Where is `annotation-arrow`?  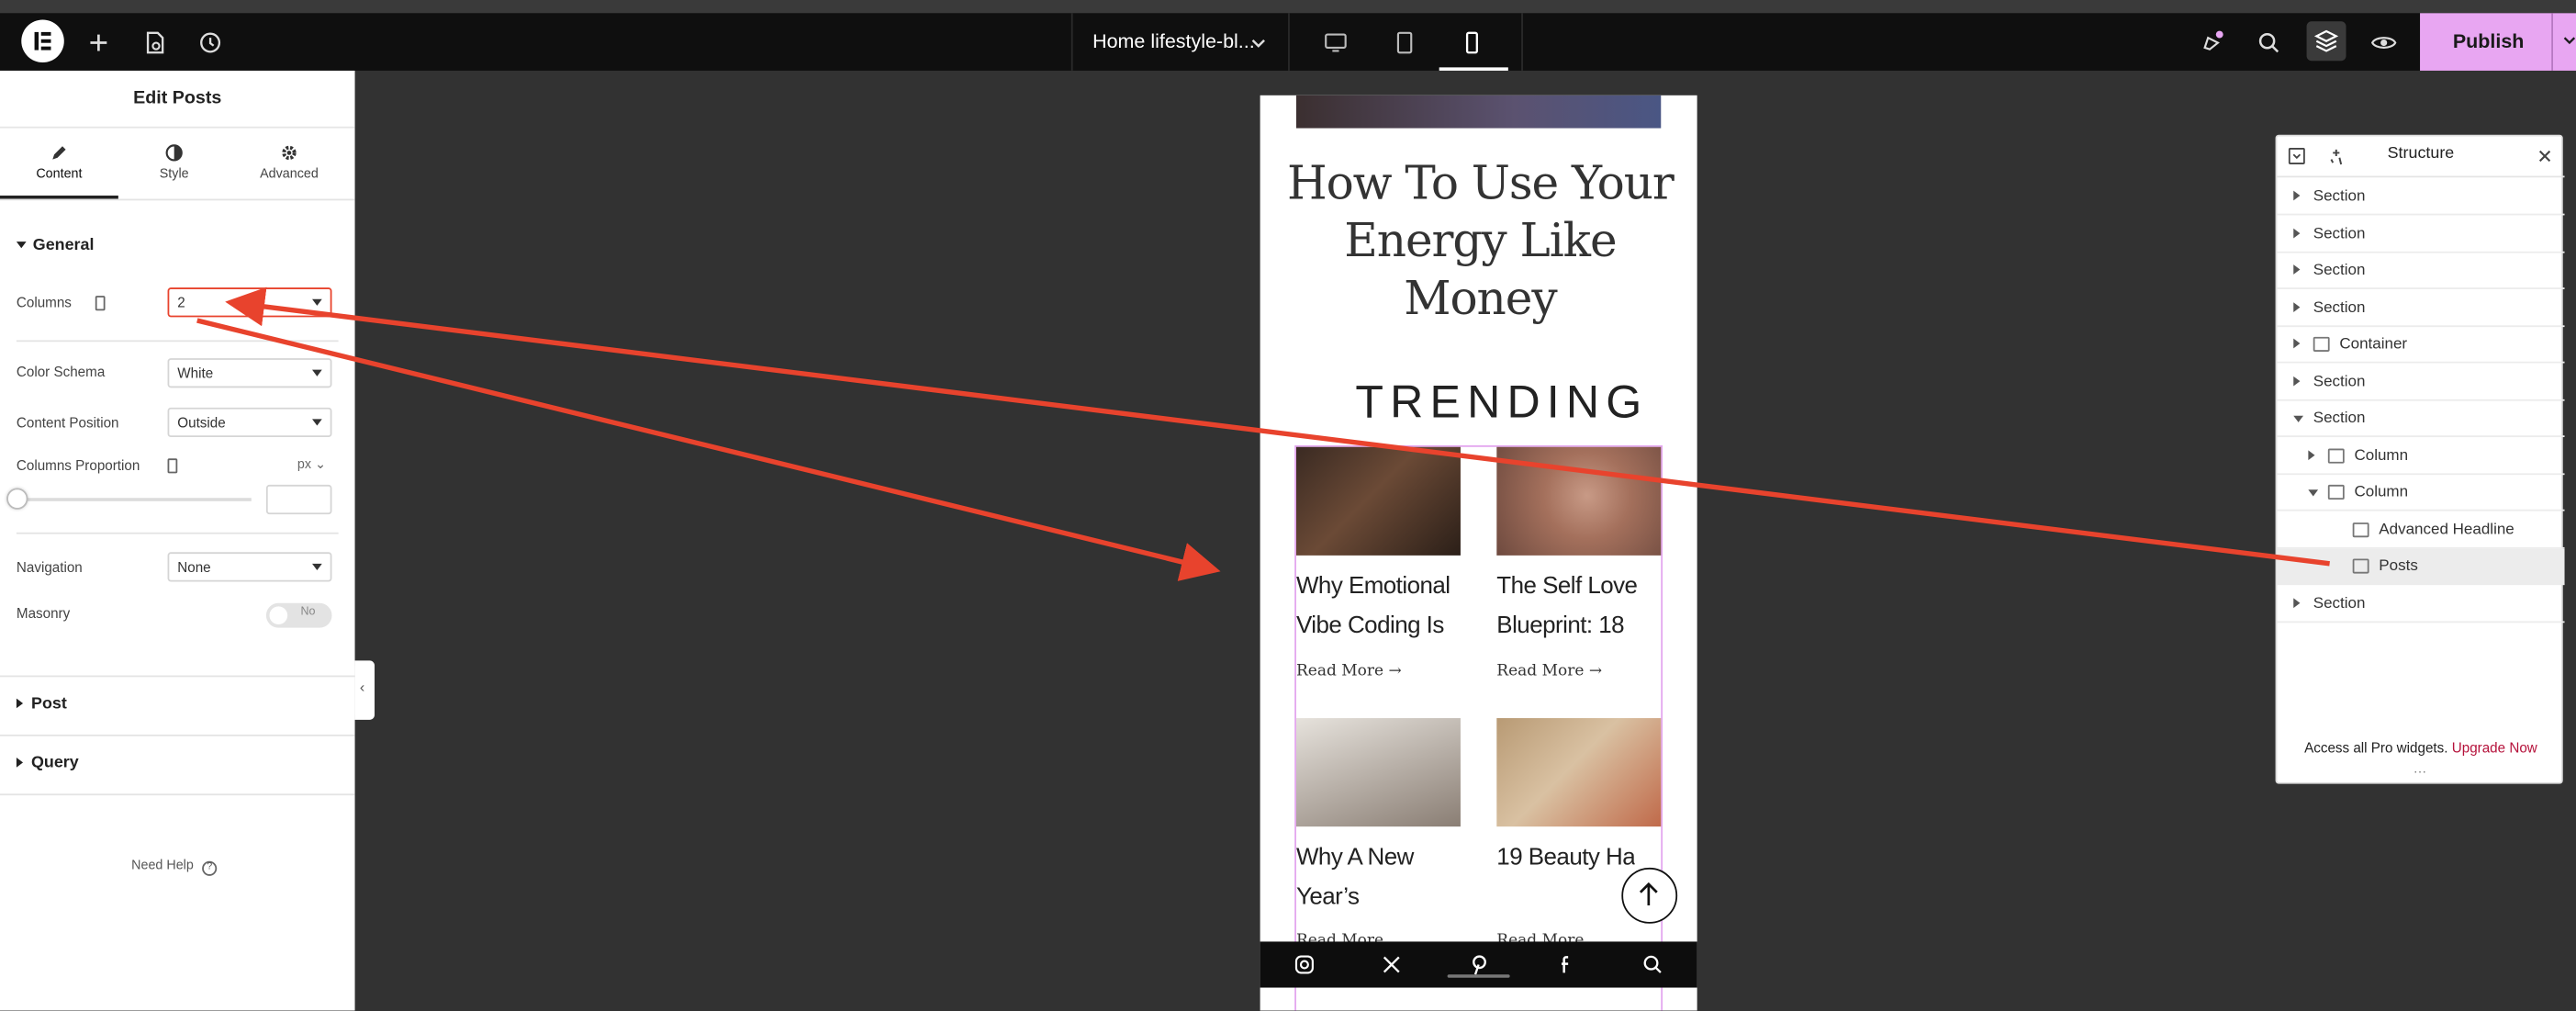 annotation-arrow is located at coordinates (708, 449).